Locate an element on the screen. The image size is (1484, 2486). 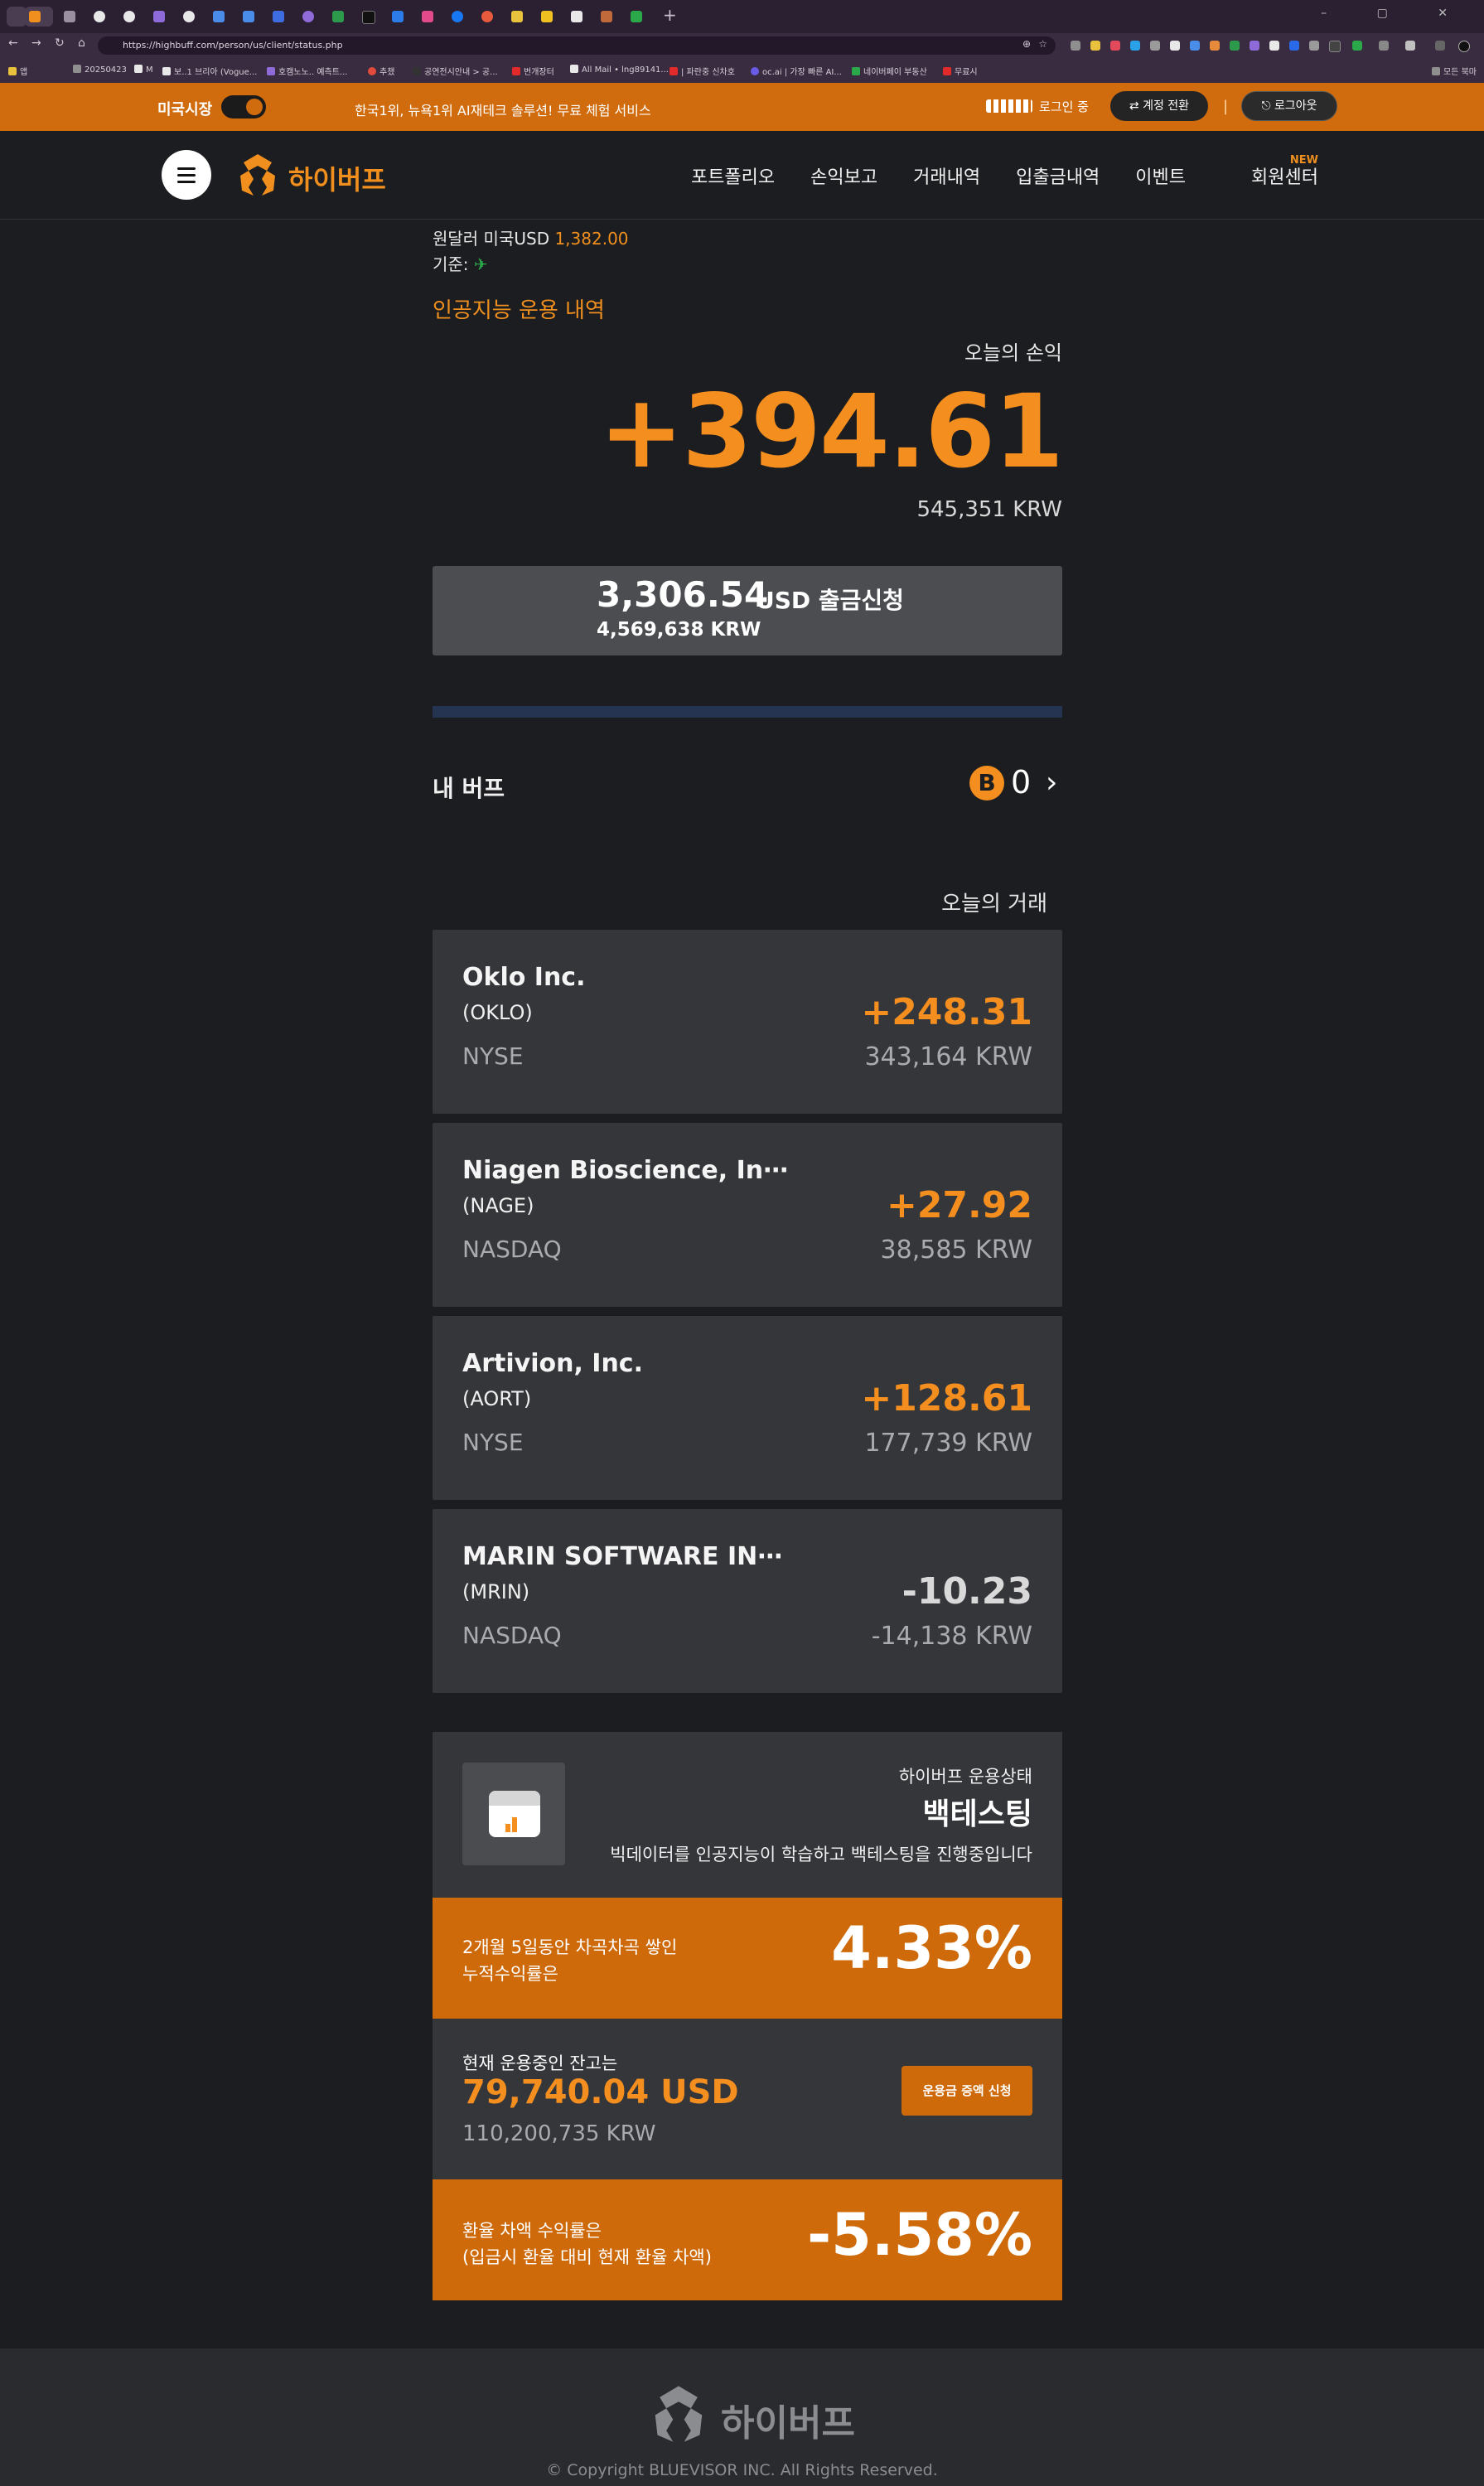
window-controls: – ▢ ✕ is located at coordinates (1396, 13).